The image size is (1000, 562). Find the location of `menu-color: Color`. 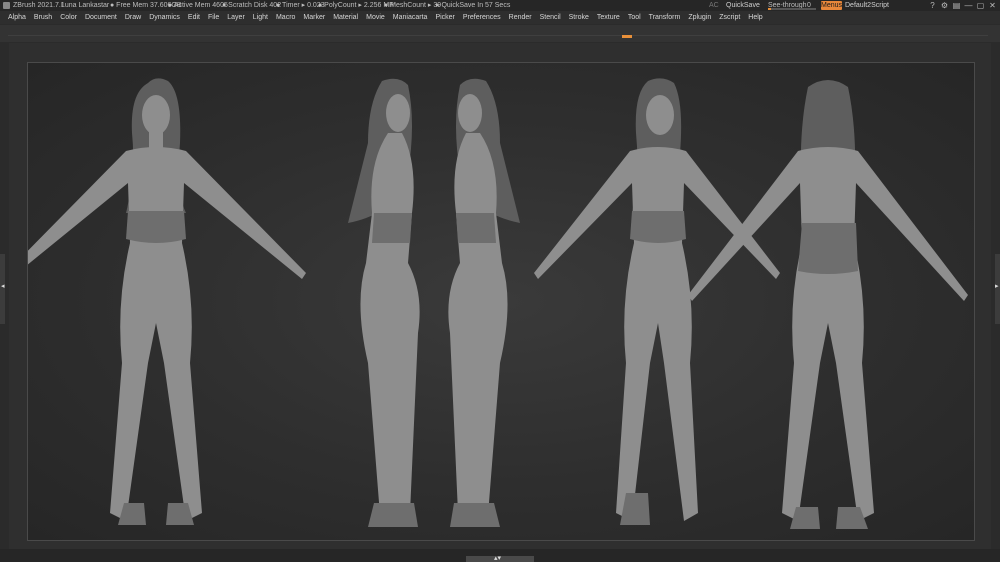

menu-color: Color is located at coordinates (68, 17).